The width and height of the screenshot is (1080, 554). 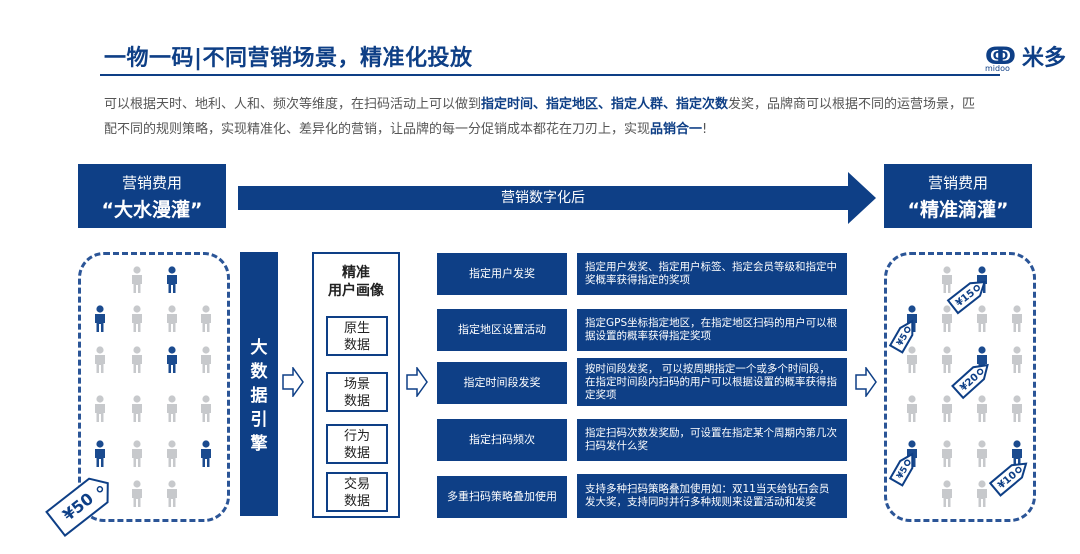 I want to click on rule-name: 指定扫码频次, so click(x=502, y=440).